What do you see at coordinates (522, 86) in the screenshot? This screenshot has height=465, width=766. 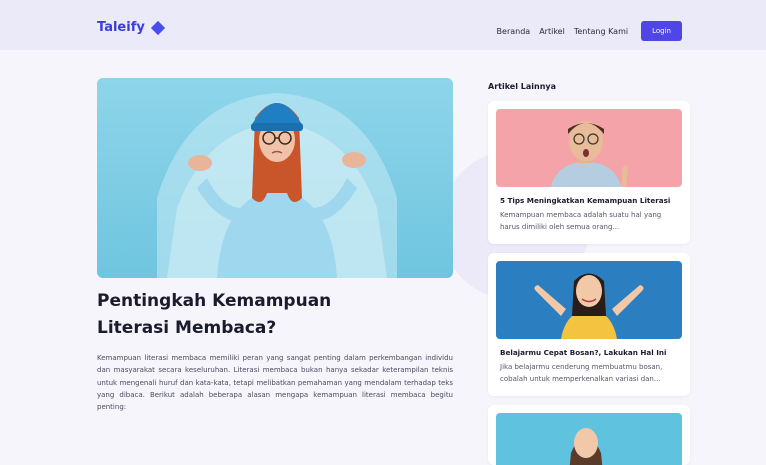 I see `sidebar-heading: Artikel Lainnya` at bounding box center [522, 86].